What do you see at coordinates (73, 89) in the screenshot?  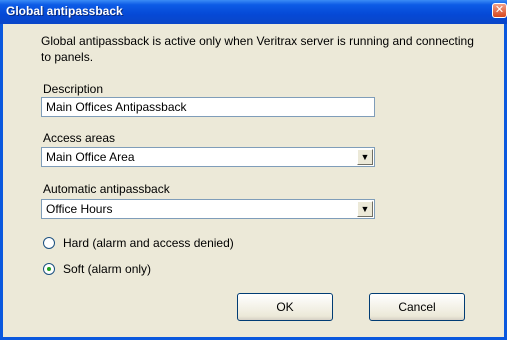 I see `description-label: Description` at bounding box center [73, 89].